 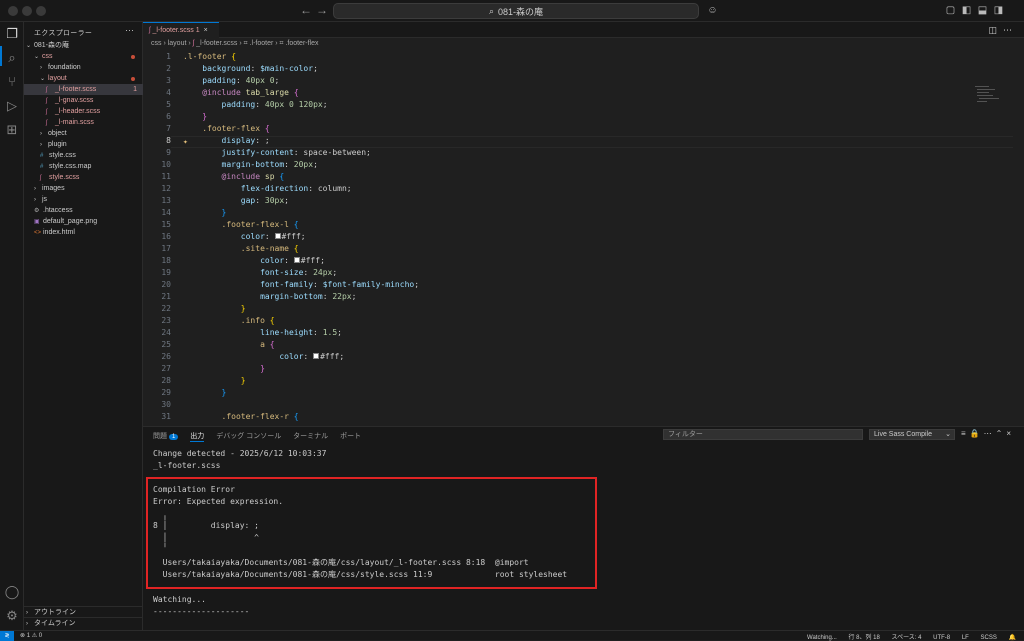 I want to click on copilot-icon: ☺, so click(x=712, y=10).